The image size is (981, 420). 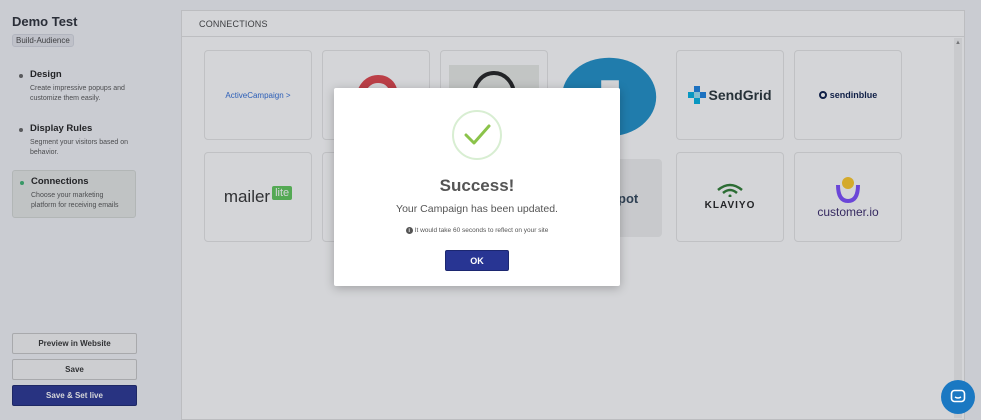 What do you see at coordinates (409, 230) in the screenshot?
I see `info-icon: i` at bounding box center [409, 230].